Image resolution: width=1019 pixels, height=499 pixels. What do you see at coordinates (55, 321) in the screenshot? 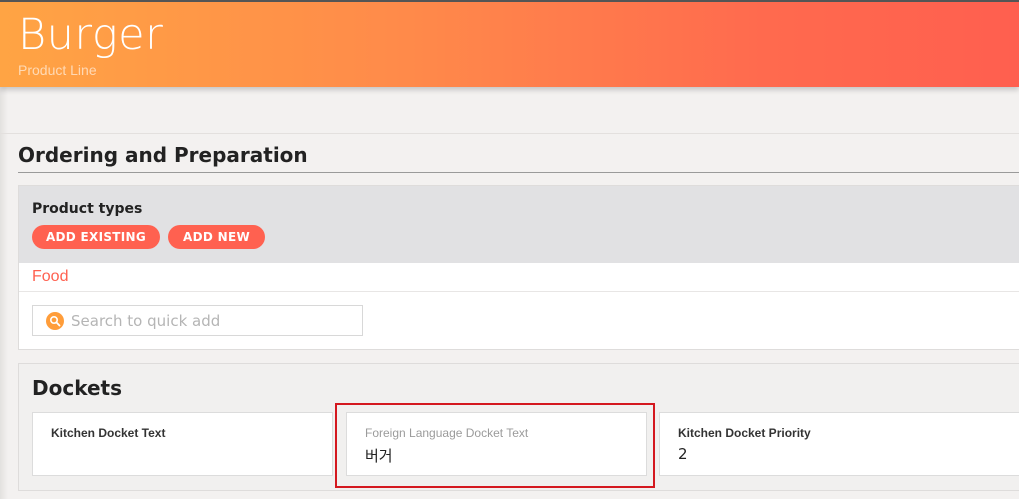
I see `search-icon` at bounding box center [55, 321].